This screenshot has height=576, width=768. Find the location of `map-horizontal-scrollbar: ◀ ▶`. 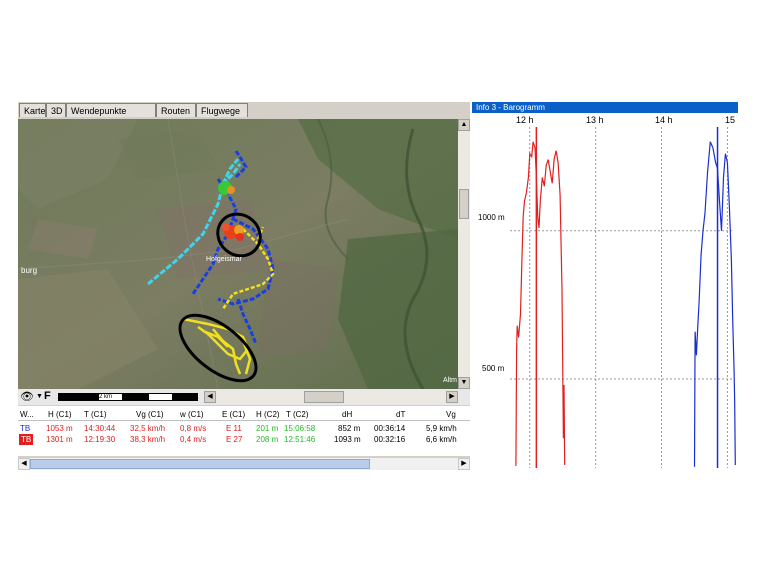

map-horizontal-scrollbar: ◀ ▶ is located at coordinates (331, 397).